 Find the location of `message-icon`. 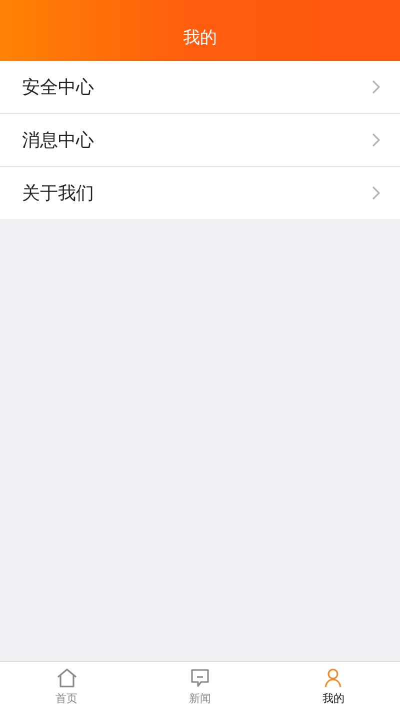

message-icon is located at coordinates (200, 678).